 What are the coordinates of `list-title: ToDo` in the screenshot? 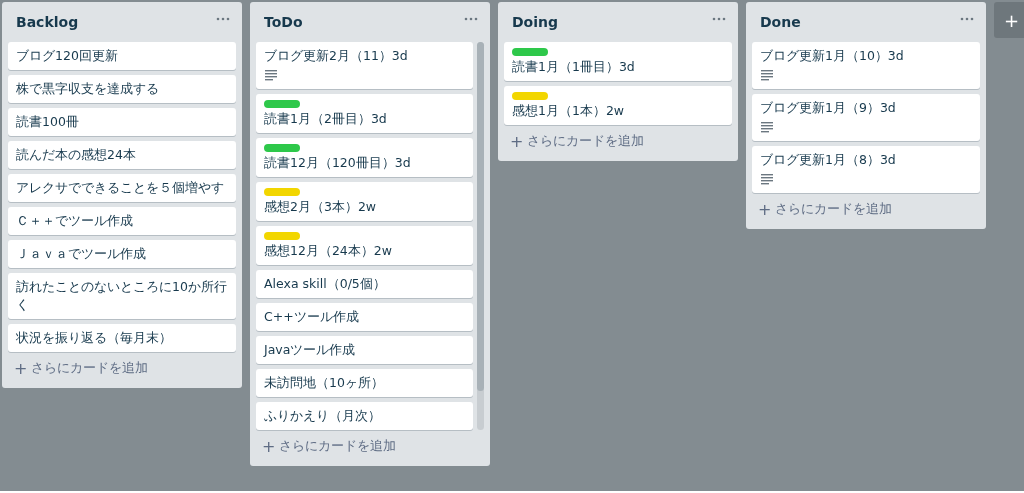 It's located at (283, 22).